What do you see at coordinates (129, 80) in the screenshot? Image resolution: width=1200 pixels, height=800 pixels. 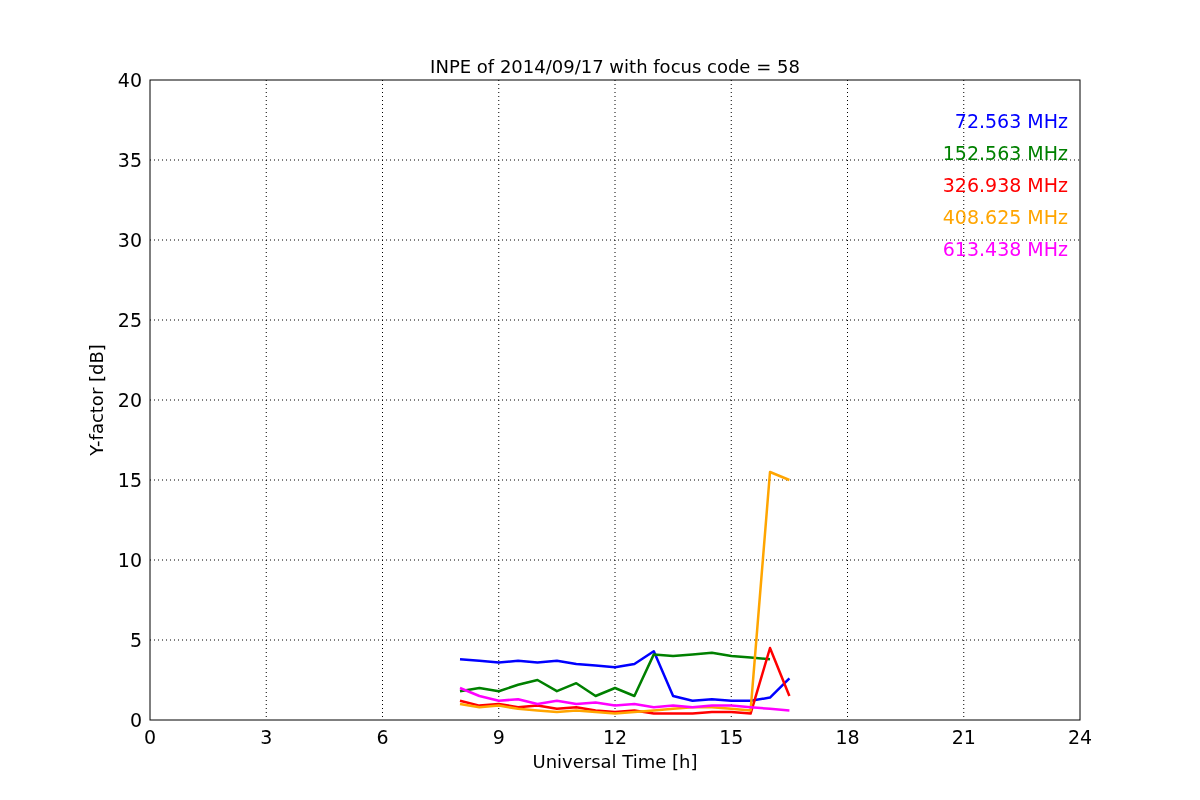 I see `tick-label: 40` at bounding box center [129, 80].